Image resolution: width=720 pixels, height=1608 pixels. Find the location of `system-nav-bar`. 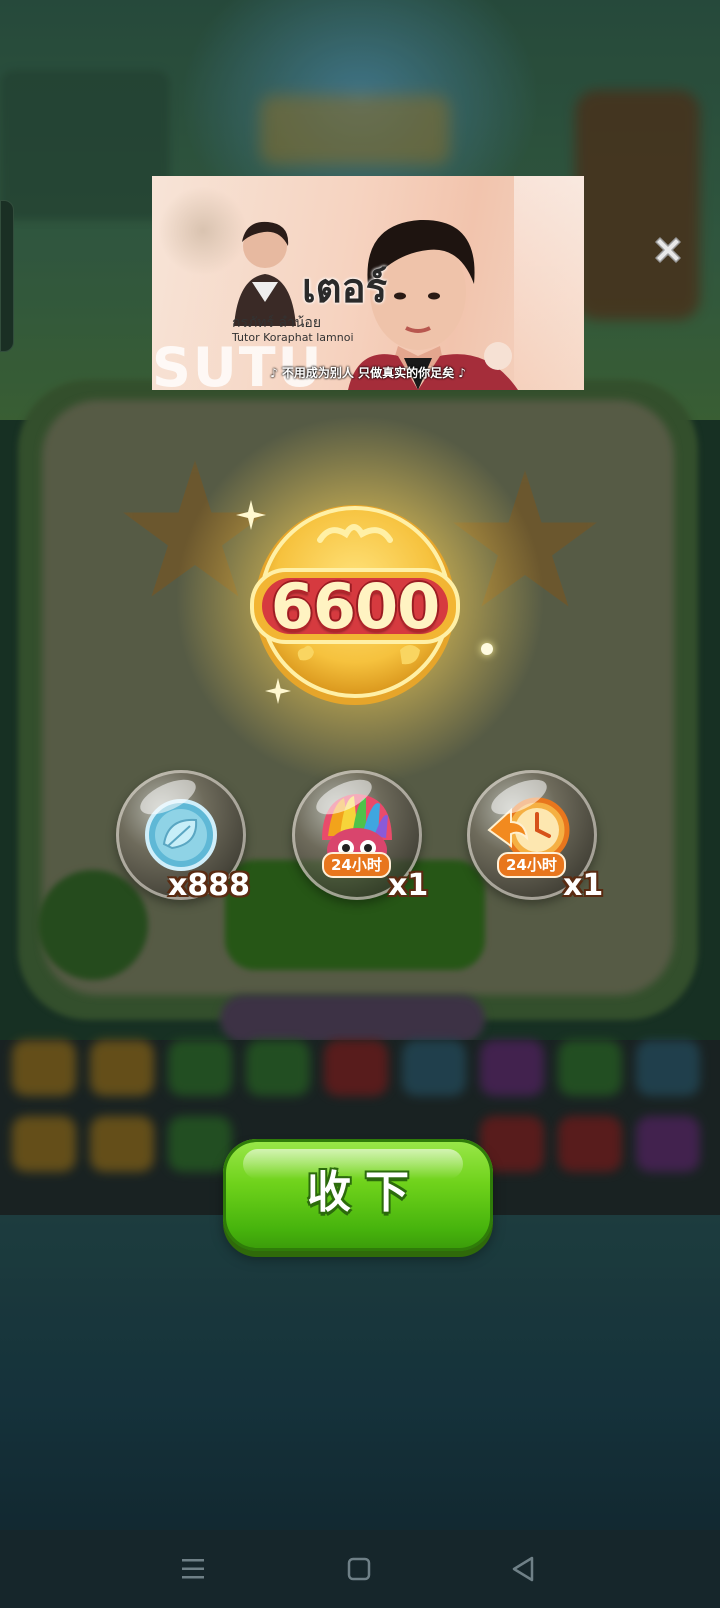

system-nav-bar is located at coordinates (360, 1569).